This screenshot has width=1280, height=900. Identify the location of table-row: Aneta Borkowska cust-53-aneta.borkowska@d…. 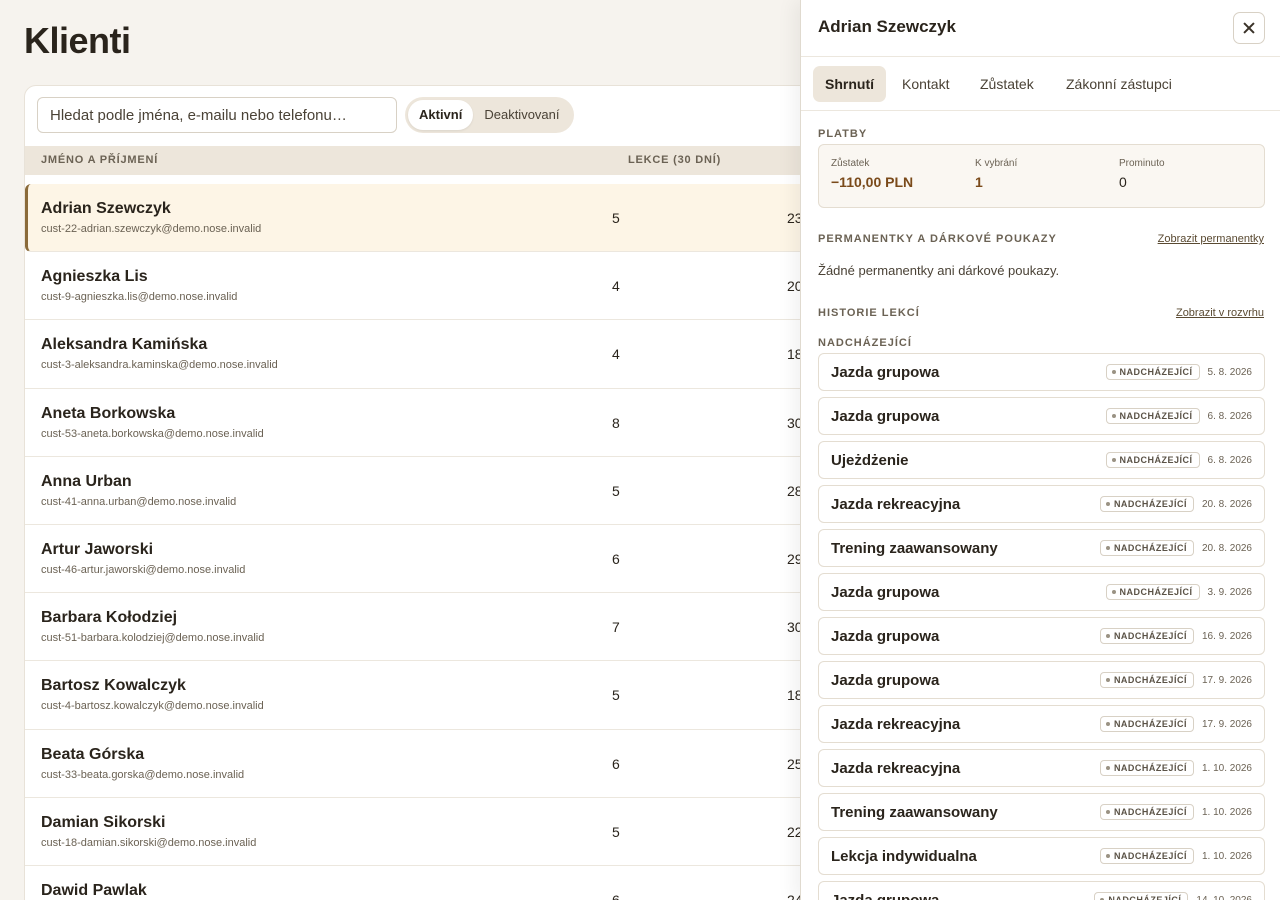
(419, 423).